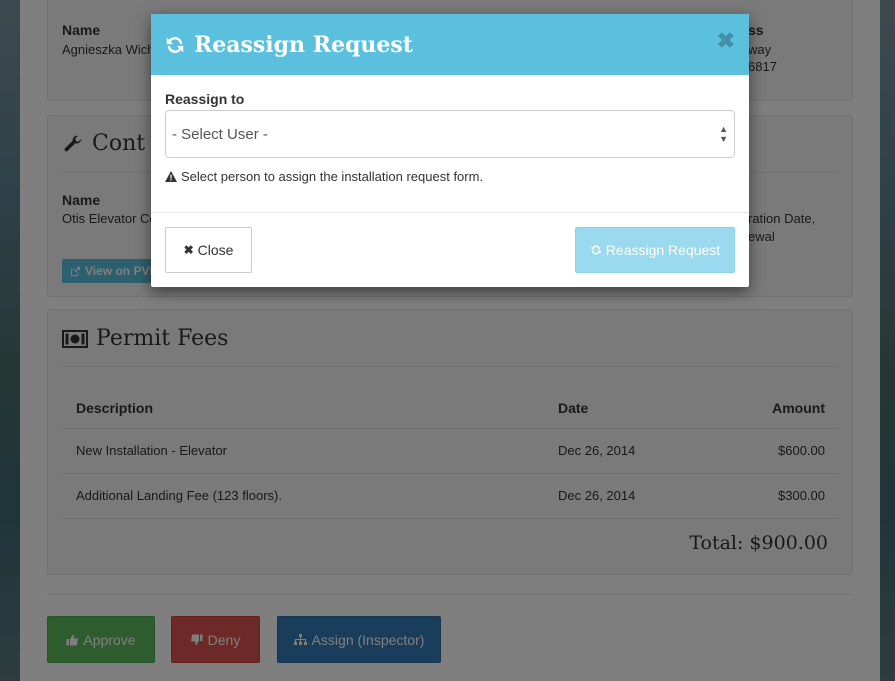  Describe the element at coordinates (726, 41) in the screenshot. I see `close-icon: ✖` at that location.